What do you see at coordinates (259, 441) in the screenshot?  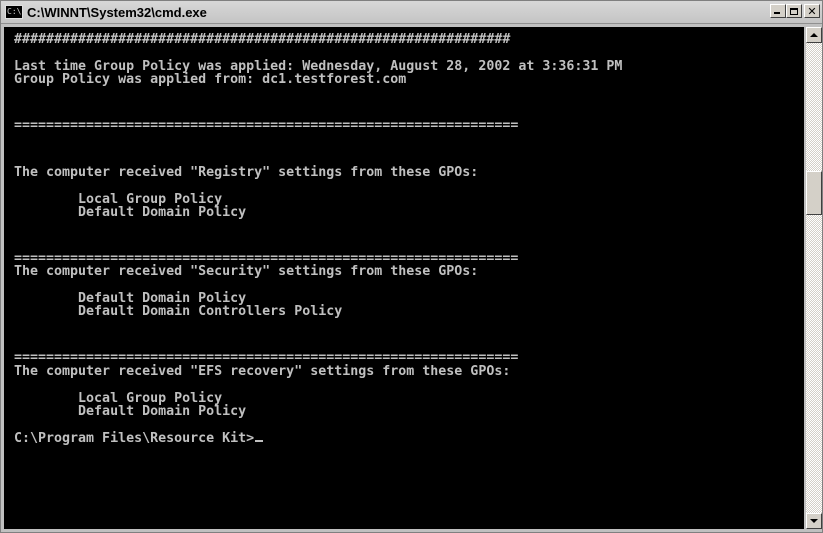 I see `text-cursor` at bounding box center [259, 441].